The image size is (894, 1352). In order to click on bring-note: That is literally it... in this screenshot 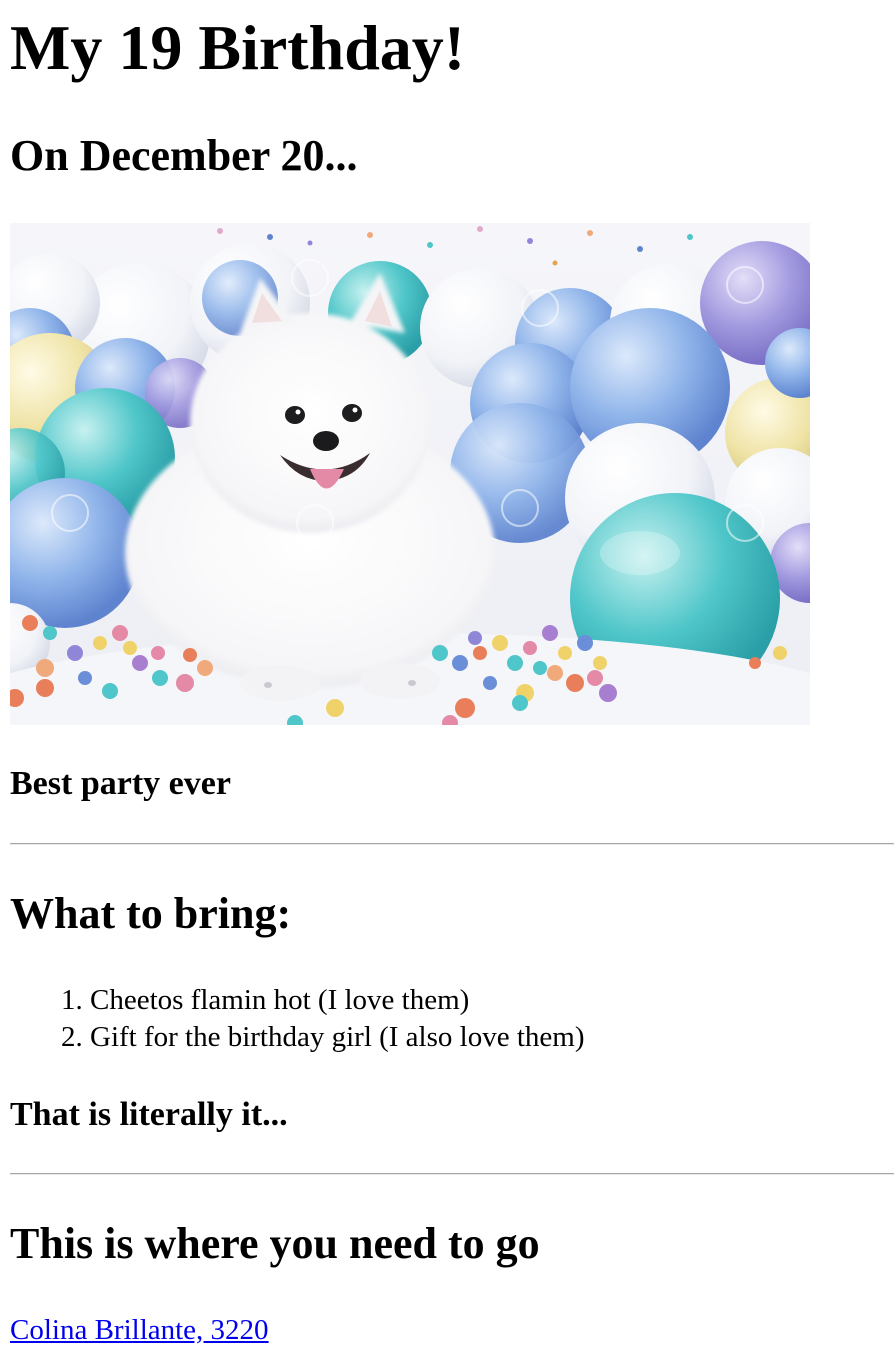, I will do `click(149, 1114)`.